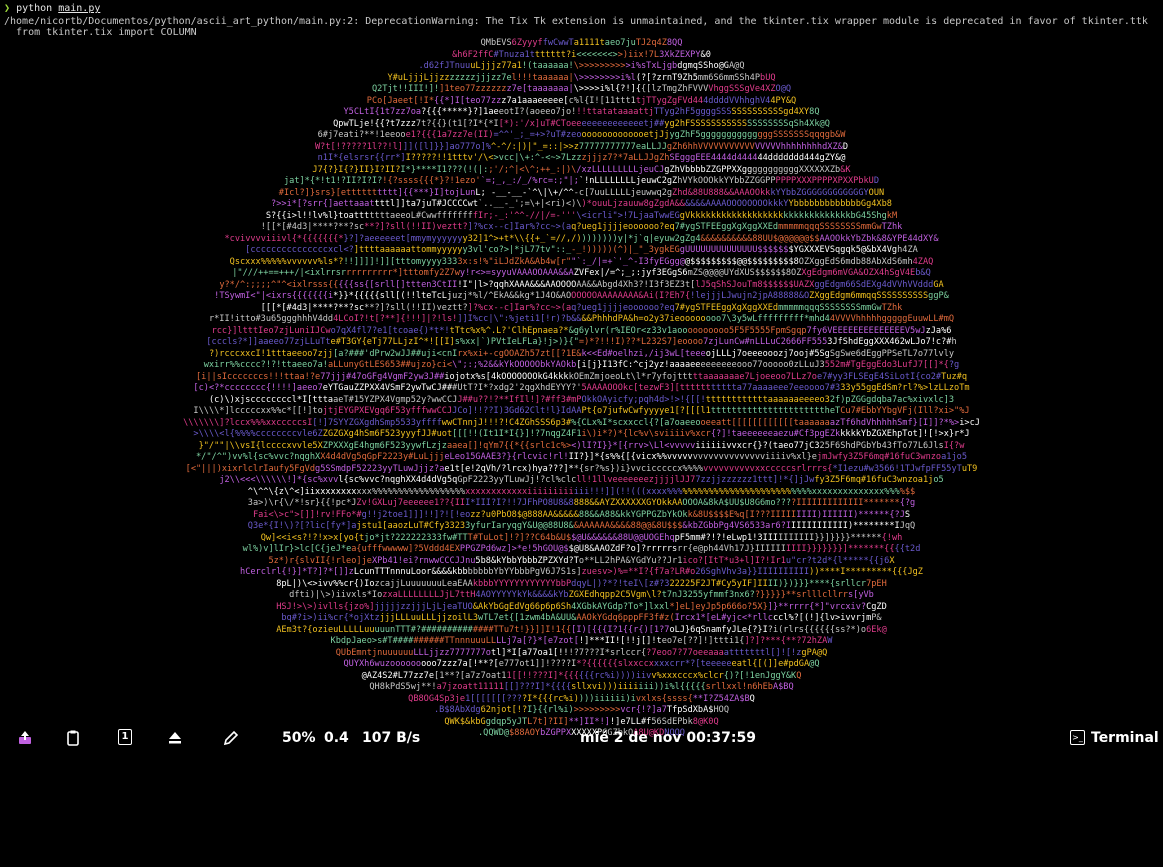 Image resolution: width=1163 pixels, height=867 pixels. I want to click on ascii-art-segment: vxlxs{ssss{, so click(664, 698).